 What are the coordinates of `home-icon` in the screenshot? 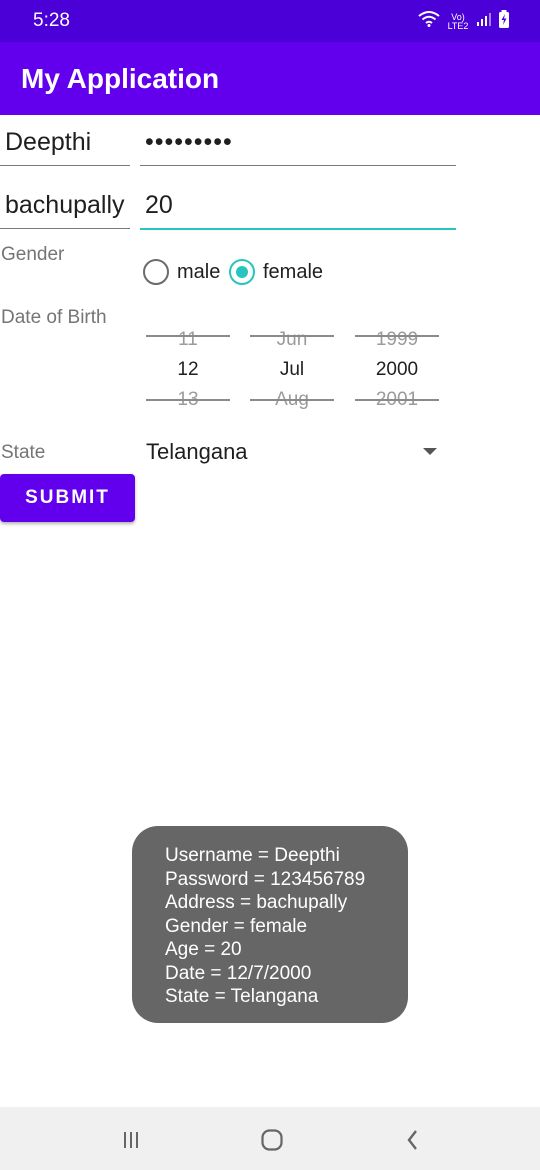 It's located at (272, 1140).